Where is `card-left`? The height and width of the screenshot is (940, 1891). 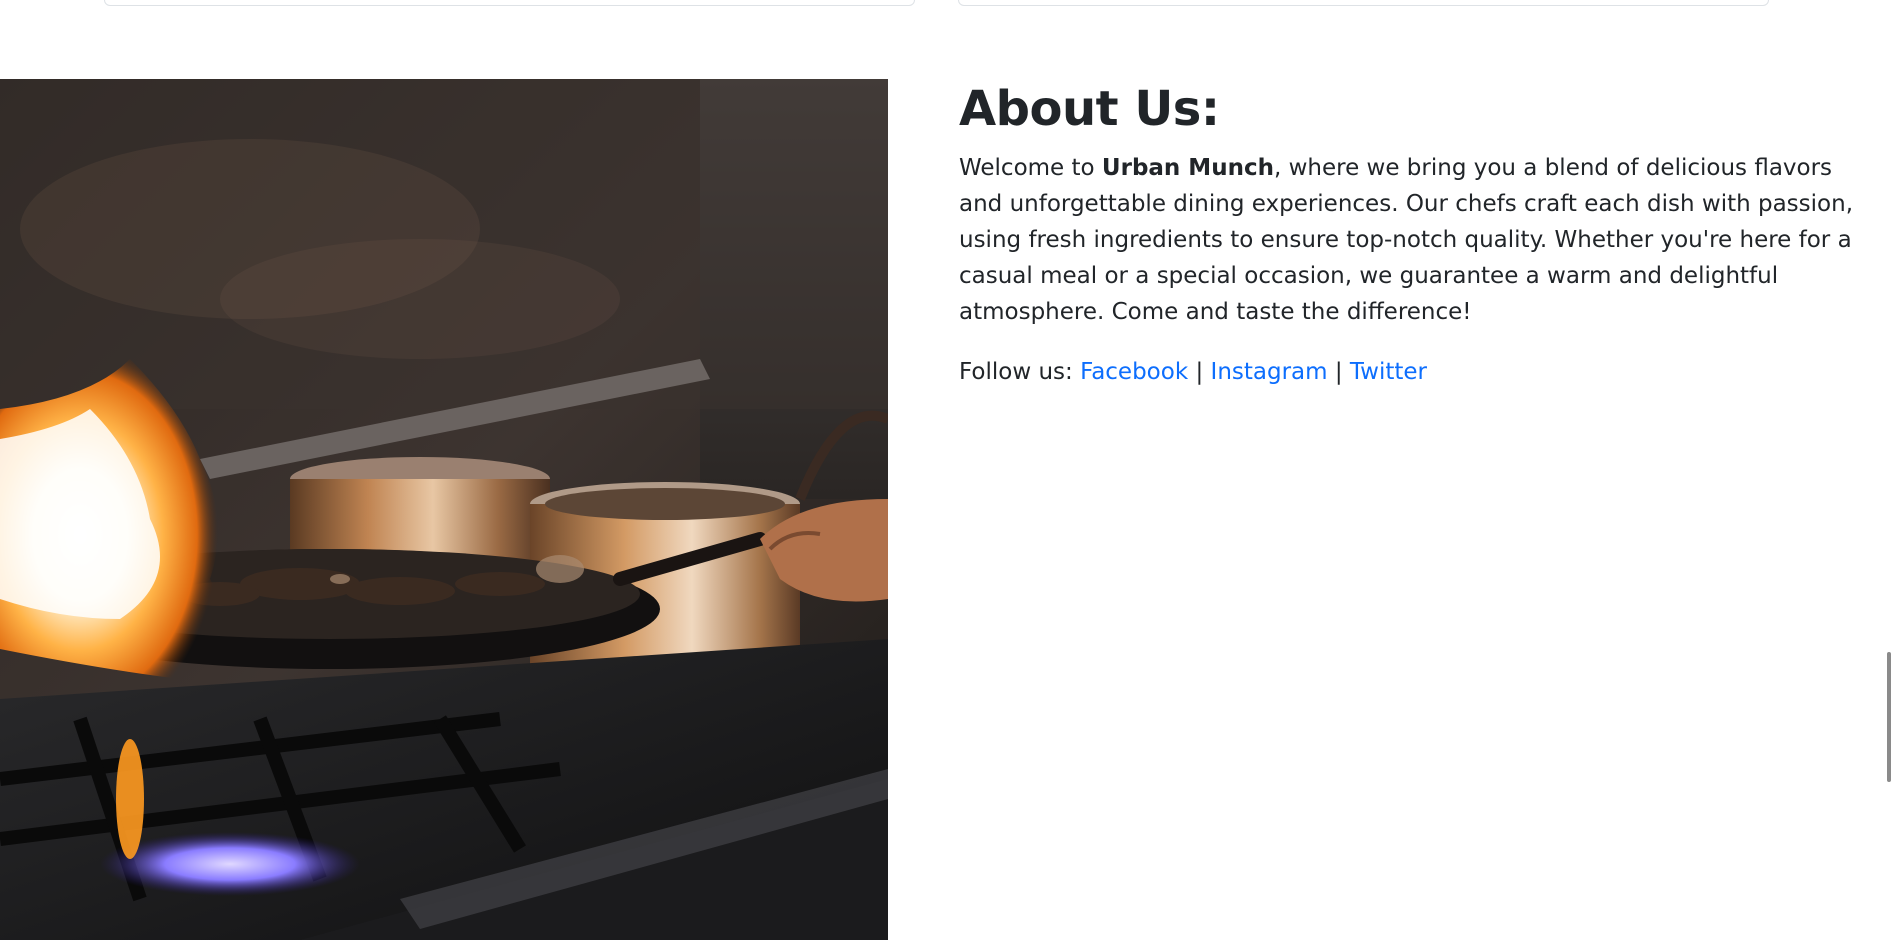
card-left is located at coordinates (509, 3).